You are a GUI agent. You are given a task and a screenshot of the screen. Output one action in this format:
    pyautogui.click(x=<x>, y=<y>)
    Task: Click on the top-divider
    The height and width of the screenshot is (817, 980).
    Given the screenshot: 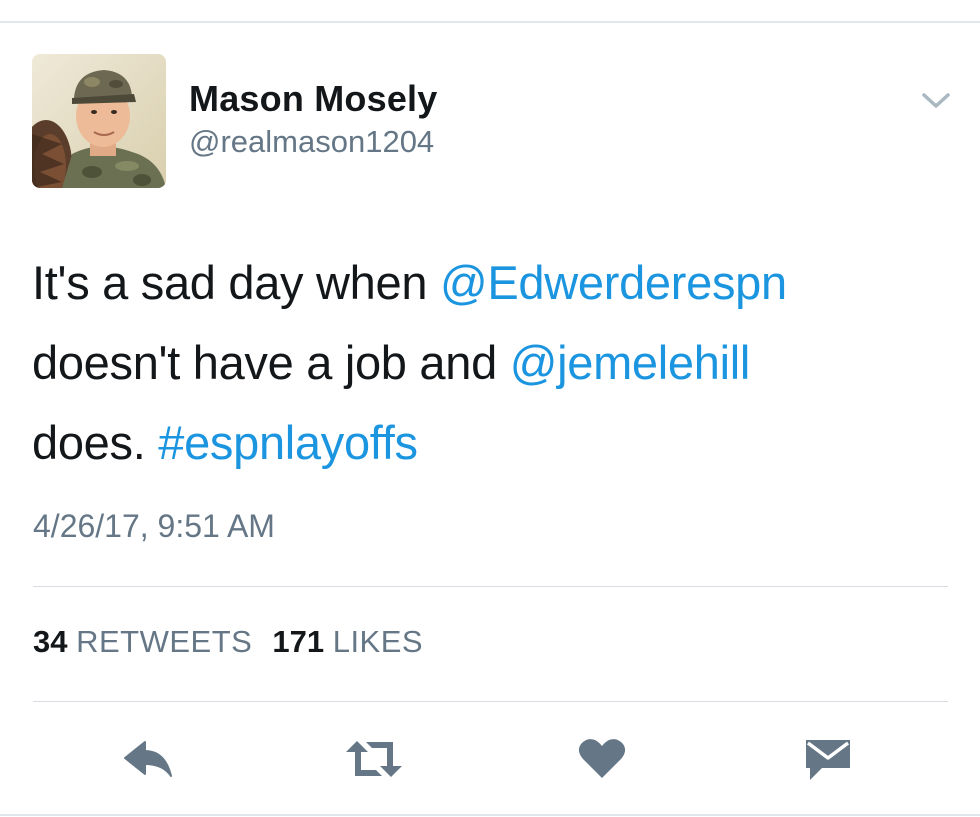 What is the action you would take?
    pyautogui.click(x=490, y=22)
    